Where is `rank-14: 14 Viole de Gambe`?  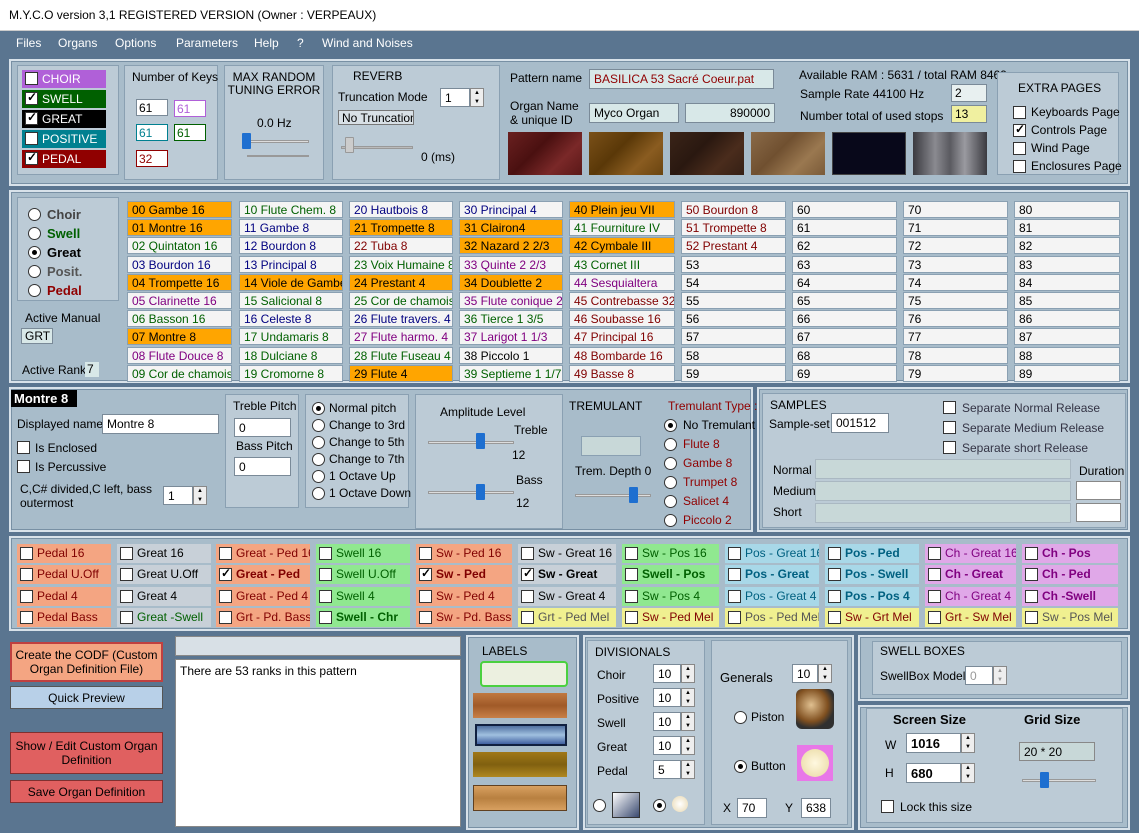 rank-14: 14 Viole de Gambe is located at coordinates (291, 282).